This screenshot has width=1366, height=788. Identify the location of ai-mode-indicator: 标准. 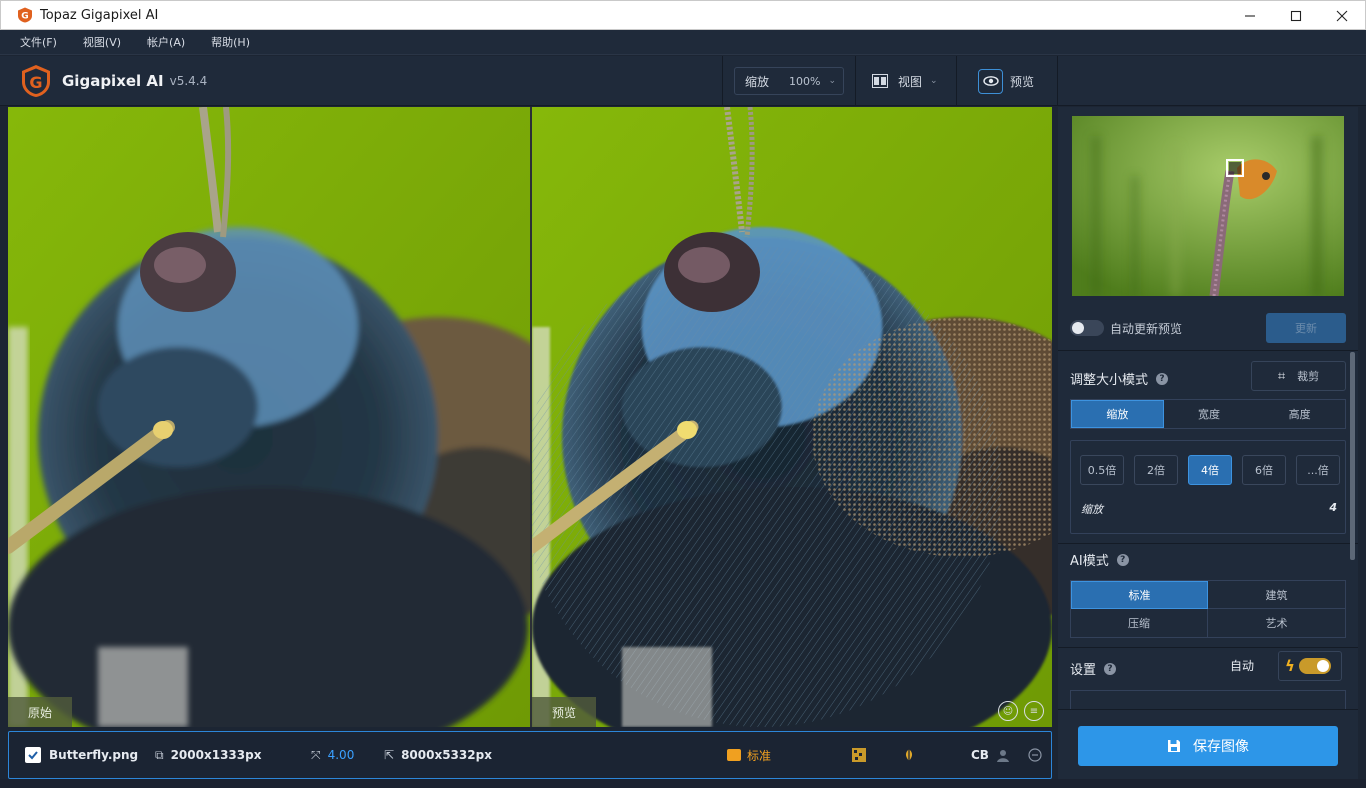
(749, 755).